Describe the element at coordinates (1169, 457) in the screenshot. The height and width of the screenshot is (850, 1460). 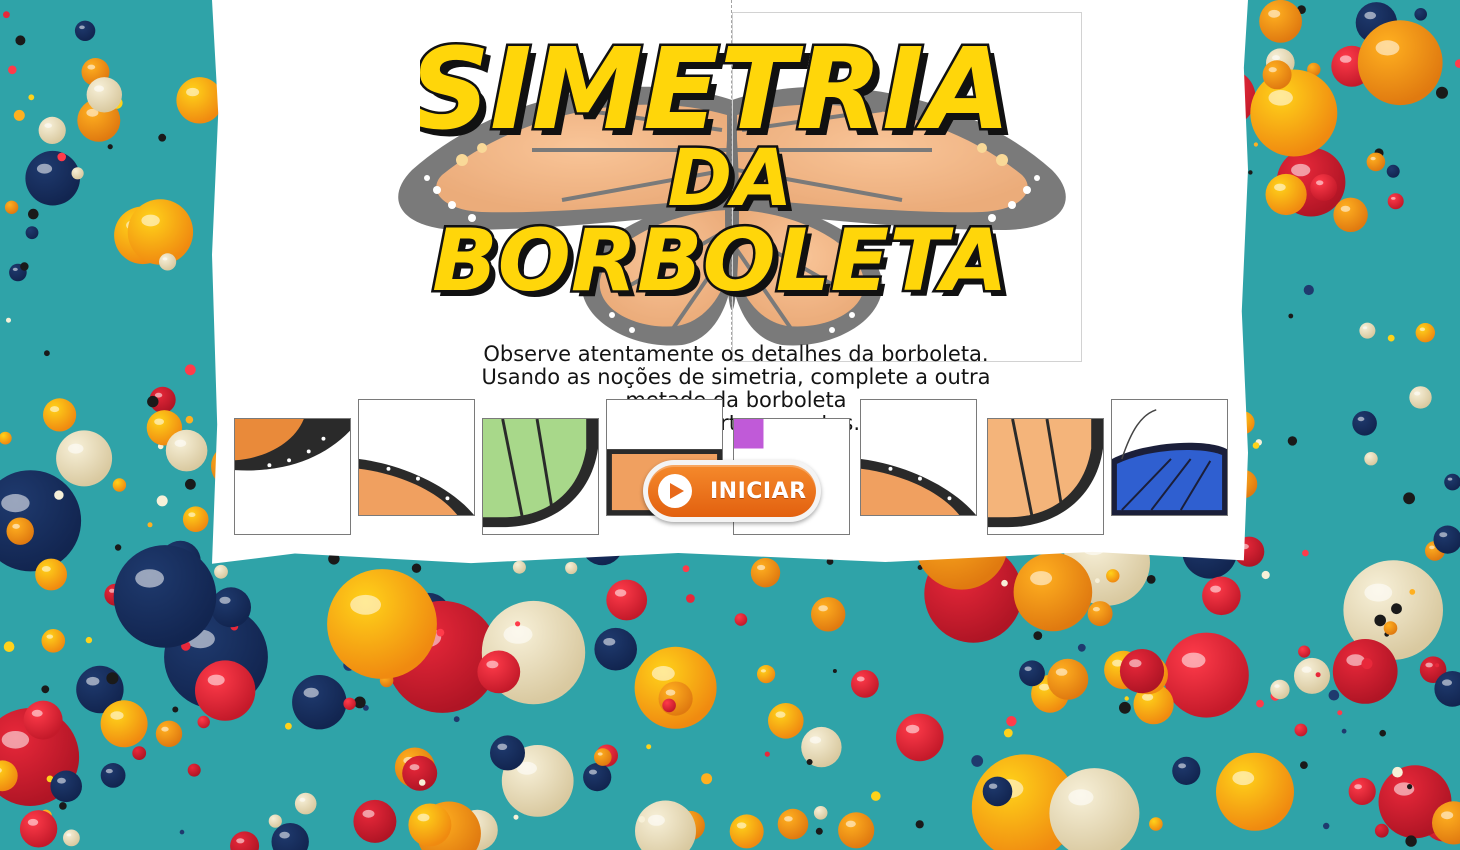
I see `piece-blue-wing` at that location.